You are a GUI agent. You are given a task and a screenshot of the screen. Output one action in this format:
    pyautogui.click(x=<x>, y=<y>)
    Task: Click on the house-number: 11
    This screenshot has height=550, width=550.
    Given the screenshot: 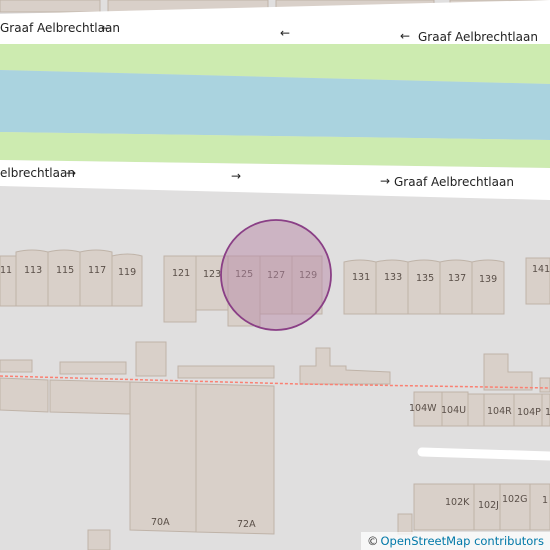 What is the action you would take?
    pyautogui.click(x=6, y=270)
    